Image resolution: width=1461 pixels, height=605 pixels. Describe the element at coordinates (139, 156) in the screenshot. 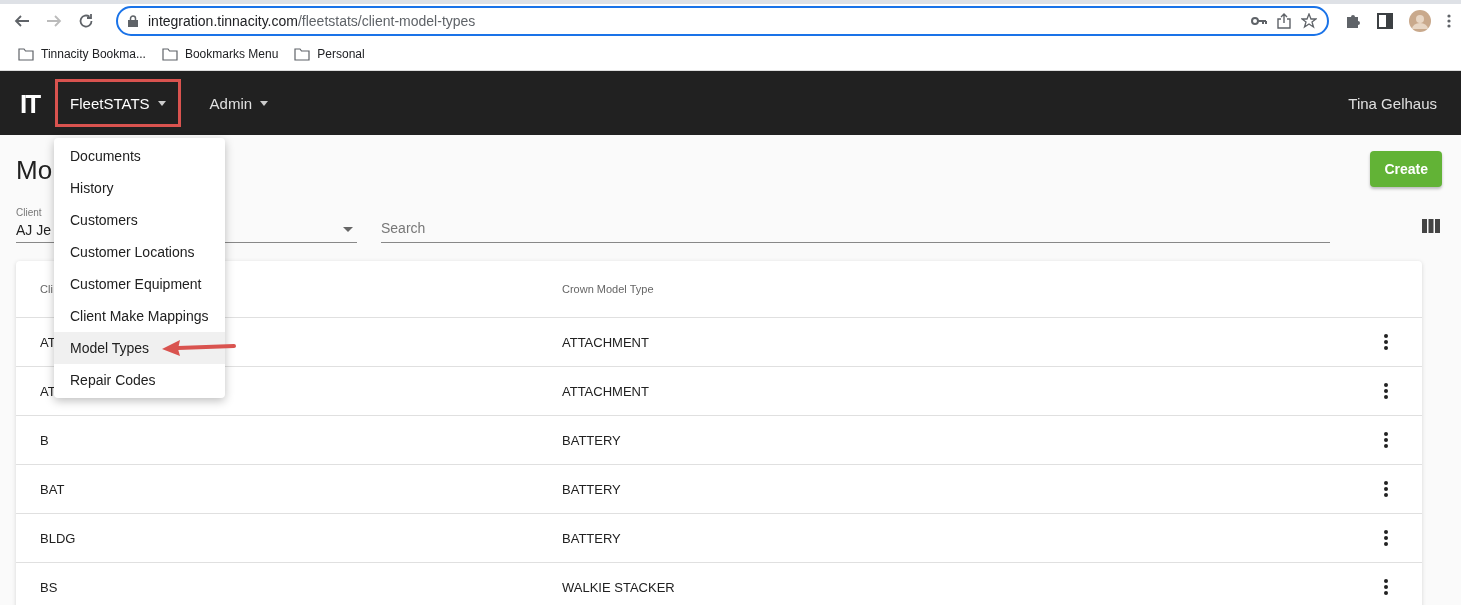

I see `menu-item: Documents` at that location.